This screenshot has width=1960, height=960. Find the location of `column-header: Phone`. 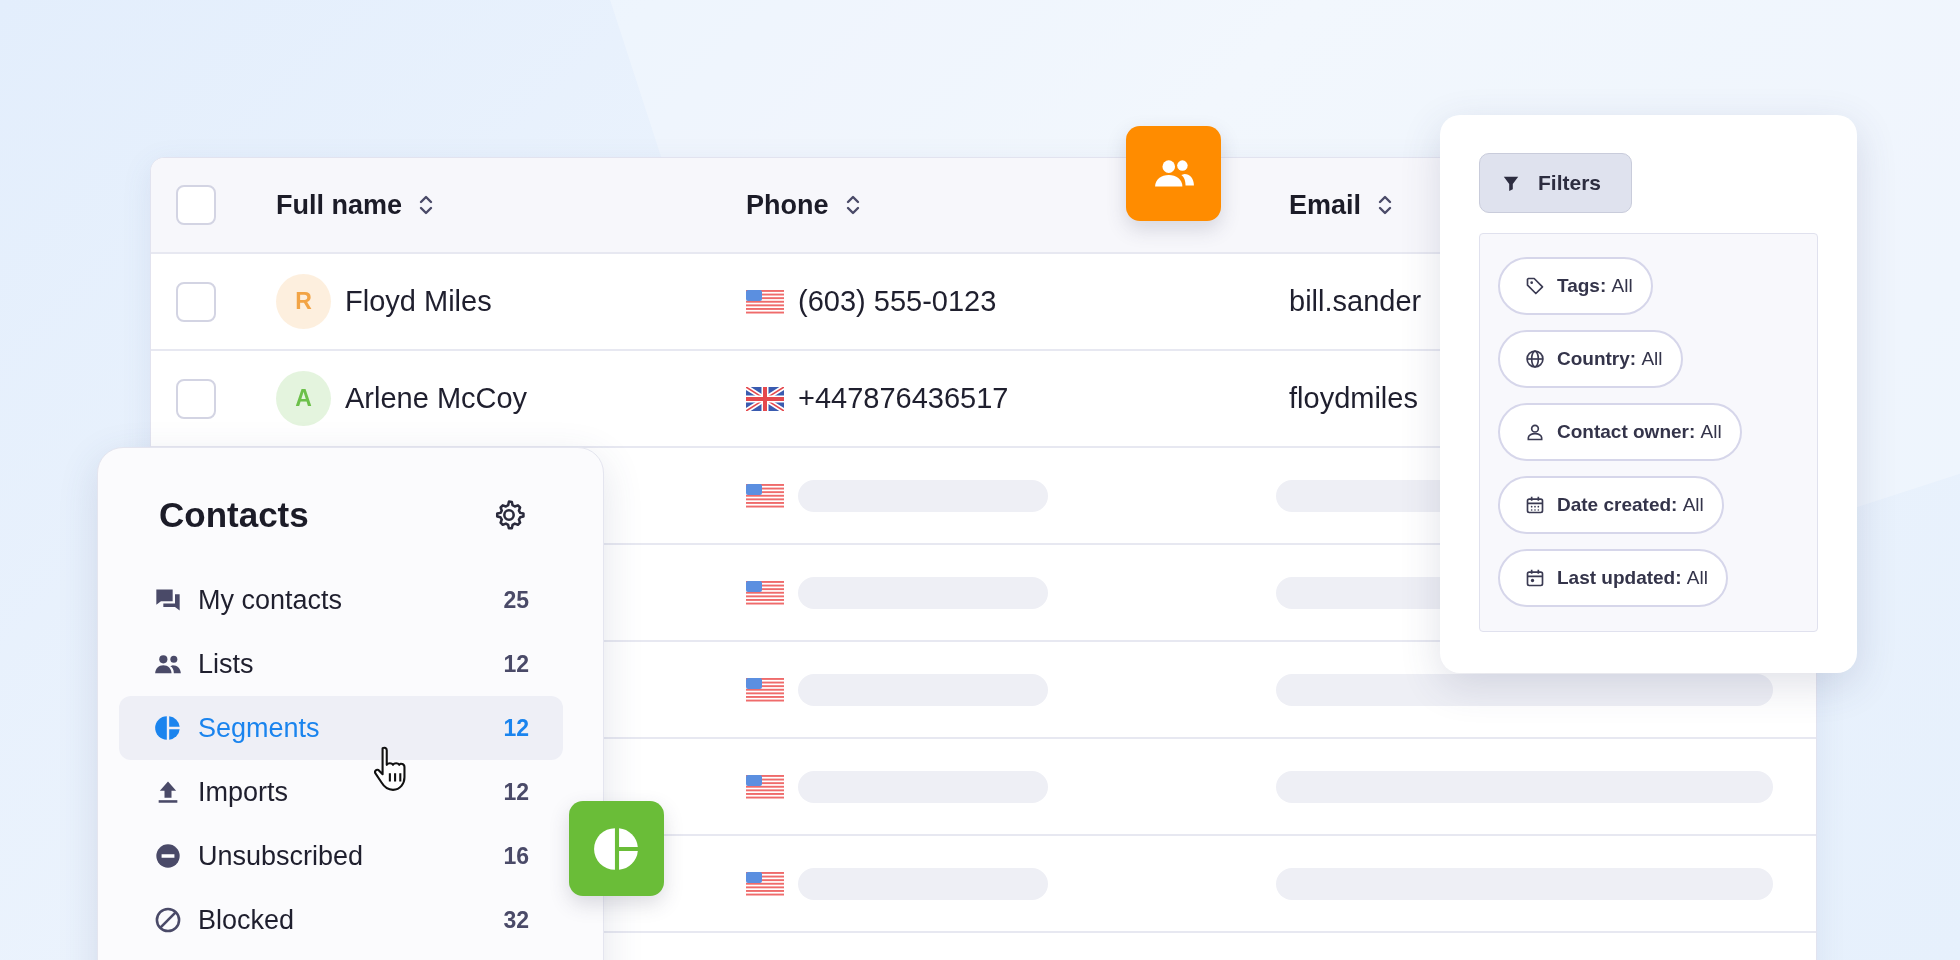

column-header: Phone is located at coordinates (787, 205).